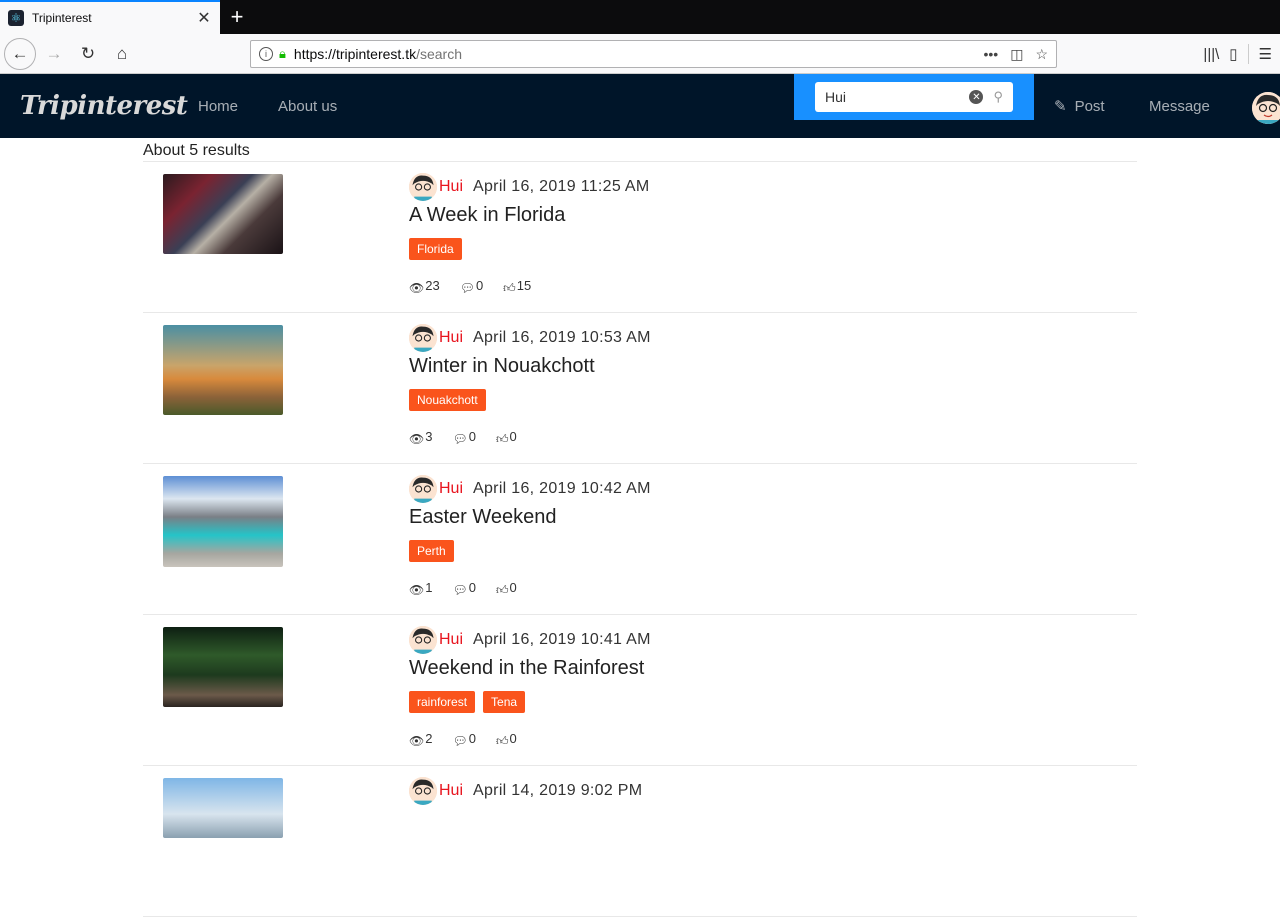  What do you see at coordinates (355, 54) in the screenshot?
I see `url-host: https://tripinterest.tk` at bounding box center [355, 54].